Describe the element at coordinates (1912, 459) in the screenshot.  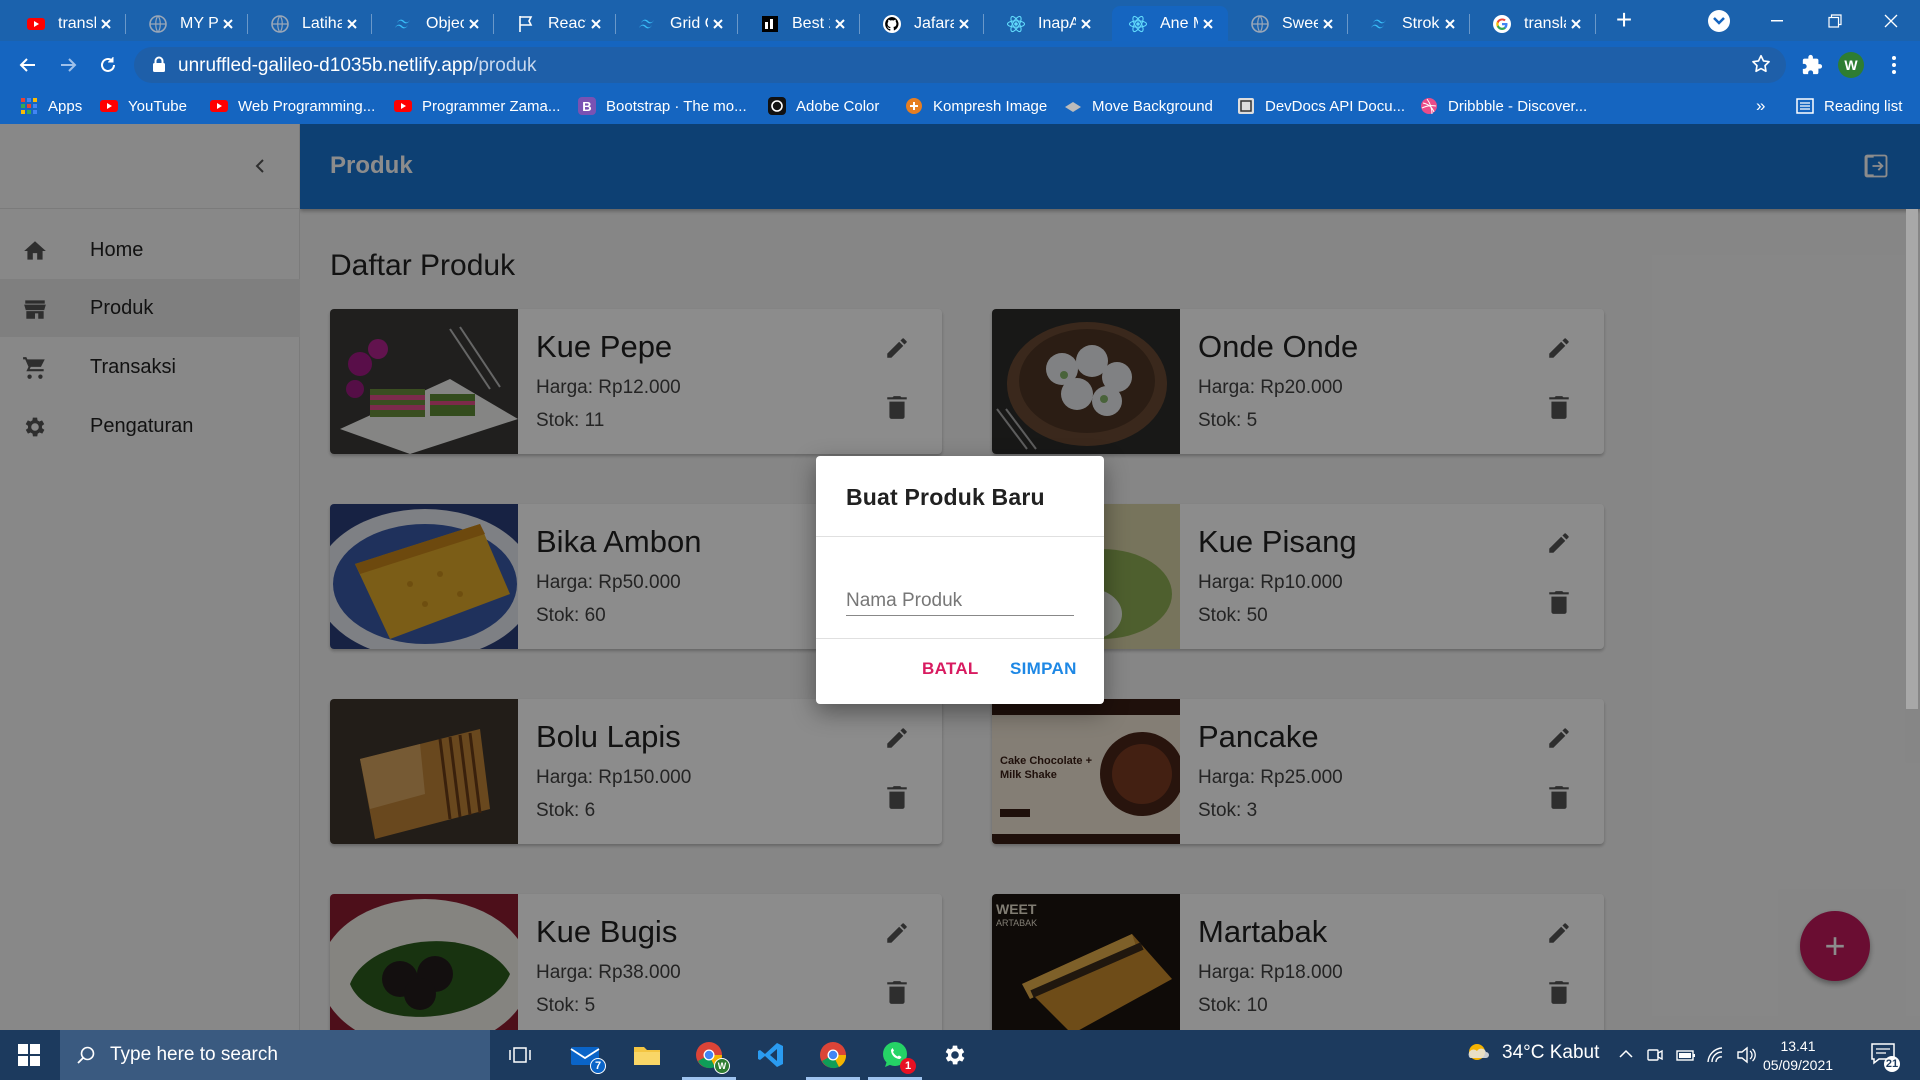
I see `page-scrollbar-thumb` at that location.